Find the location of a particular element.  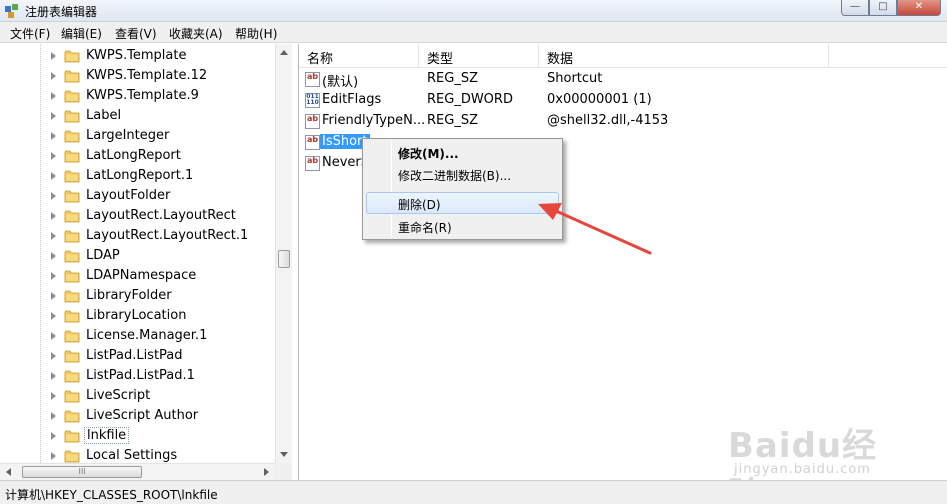

status-path: 计算机\HKEY_CLASSES_ROOT\lnkfile is located at coordinates (111, 495).